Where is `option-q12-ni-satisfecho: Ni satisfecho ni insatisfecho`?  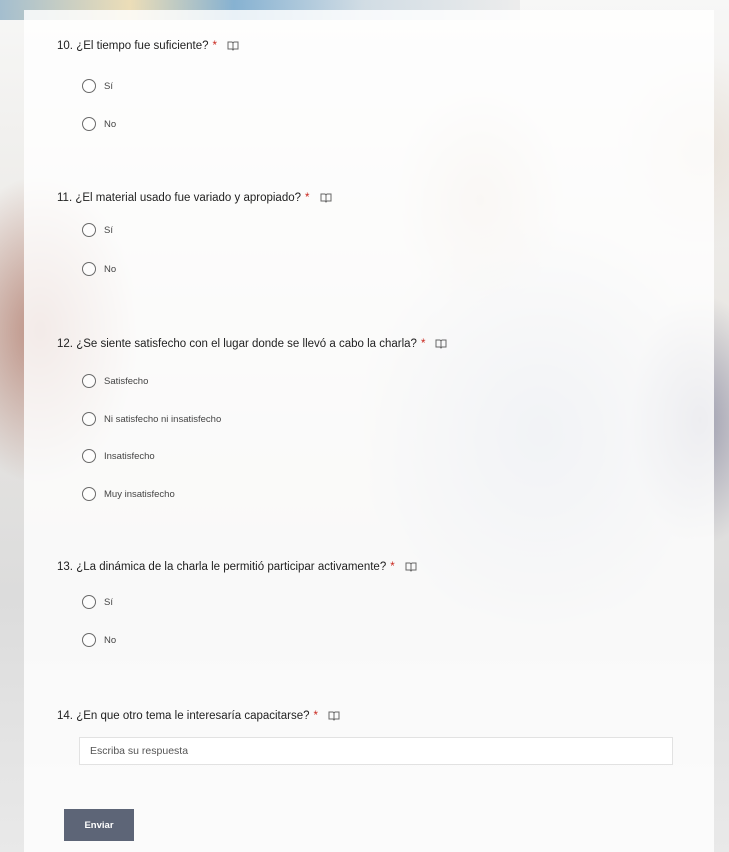 option-q12-ni-satisfecho: Ni satisfecho ni insatisfecho is located at coordinates (151, 419).